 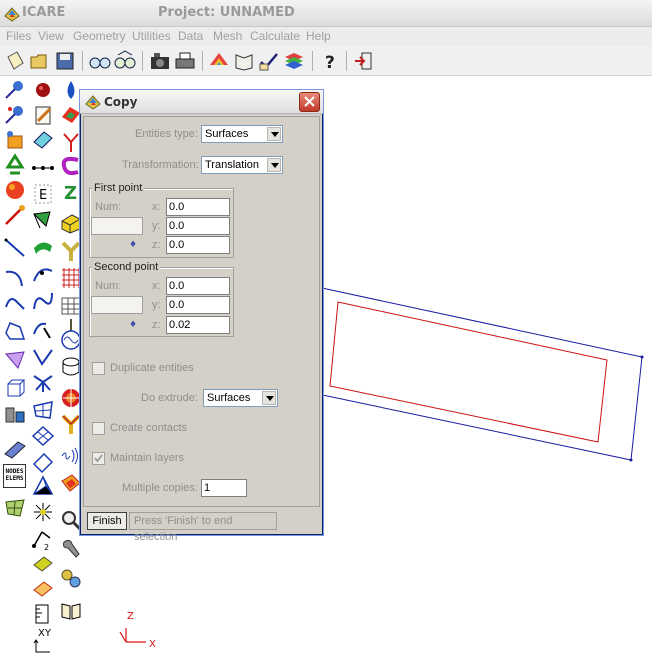 I want to click on close-button, so click(x=309, y=102).